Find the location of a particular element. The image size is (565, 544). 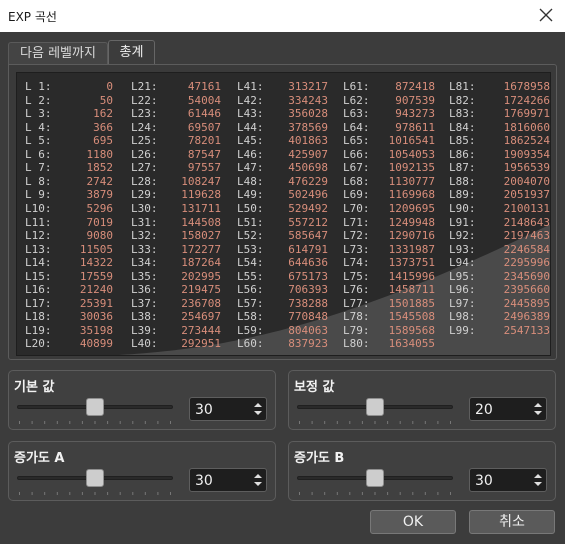

level-label: L24: is located at coordinates (144, 127).